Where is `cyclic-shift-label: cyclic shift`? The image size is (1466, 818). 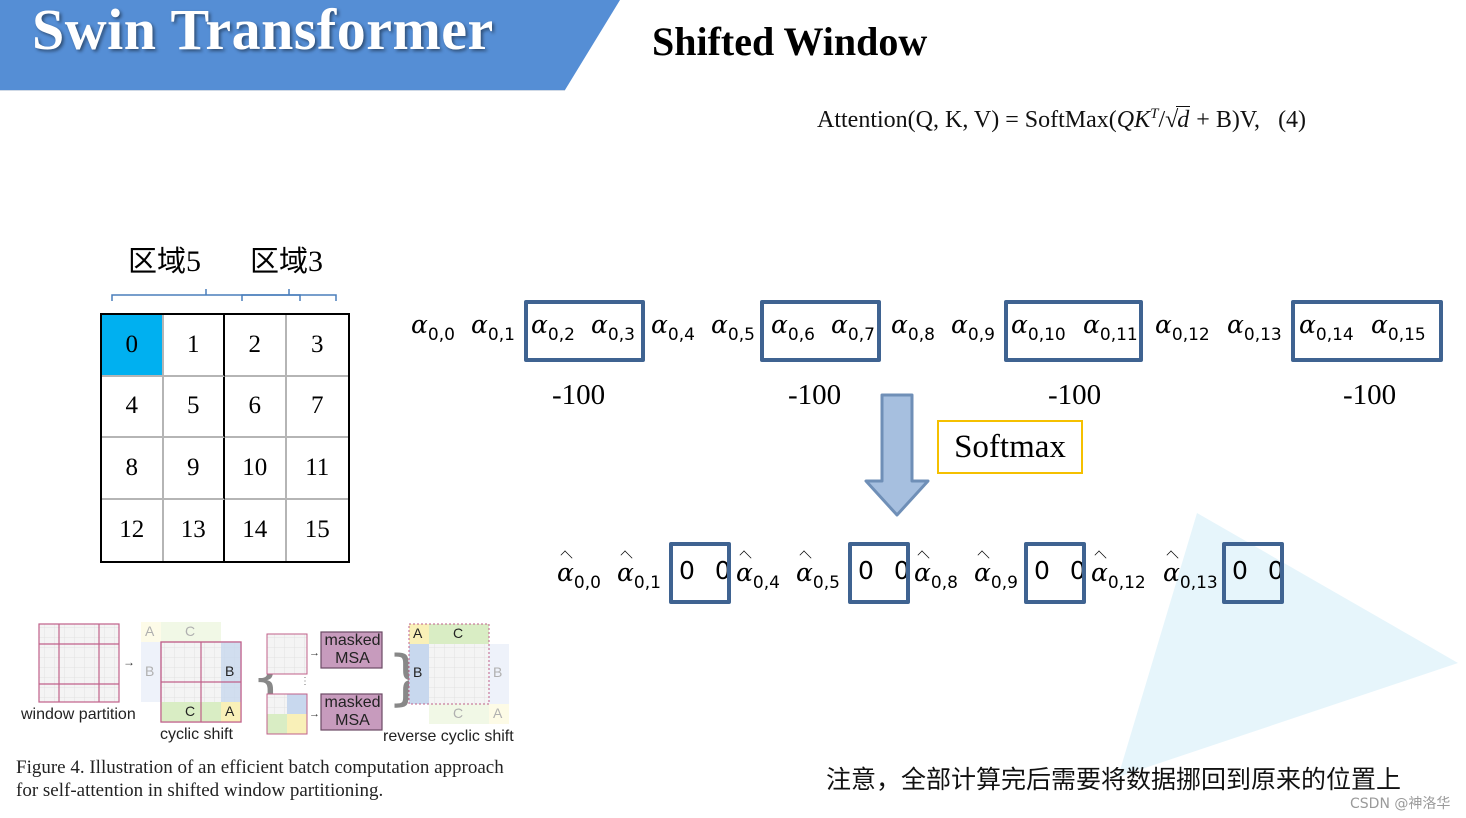 cyclic-shift-label: cyclic shift is located at coordinates (196, 734).